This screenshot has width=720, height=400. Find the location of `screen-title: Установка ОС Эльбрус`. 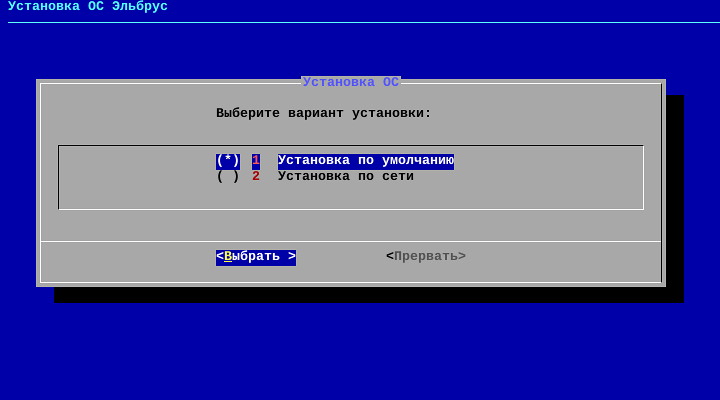

screen-title: Установка ОС Эльбрус is located at coordinates (88, 8).